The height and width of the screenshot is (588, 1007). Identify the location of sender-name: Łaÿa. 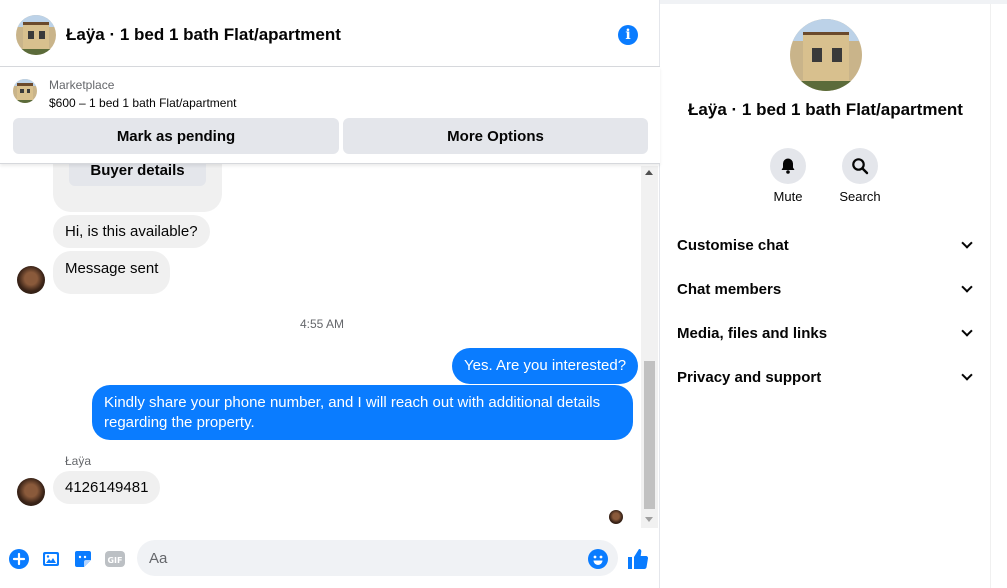
(78, 461).